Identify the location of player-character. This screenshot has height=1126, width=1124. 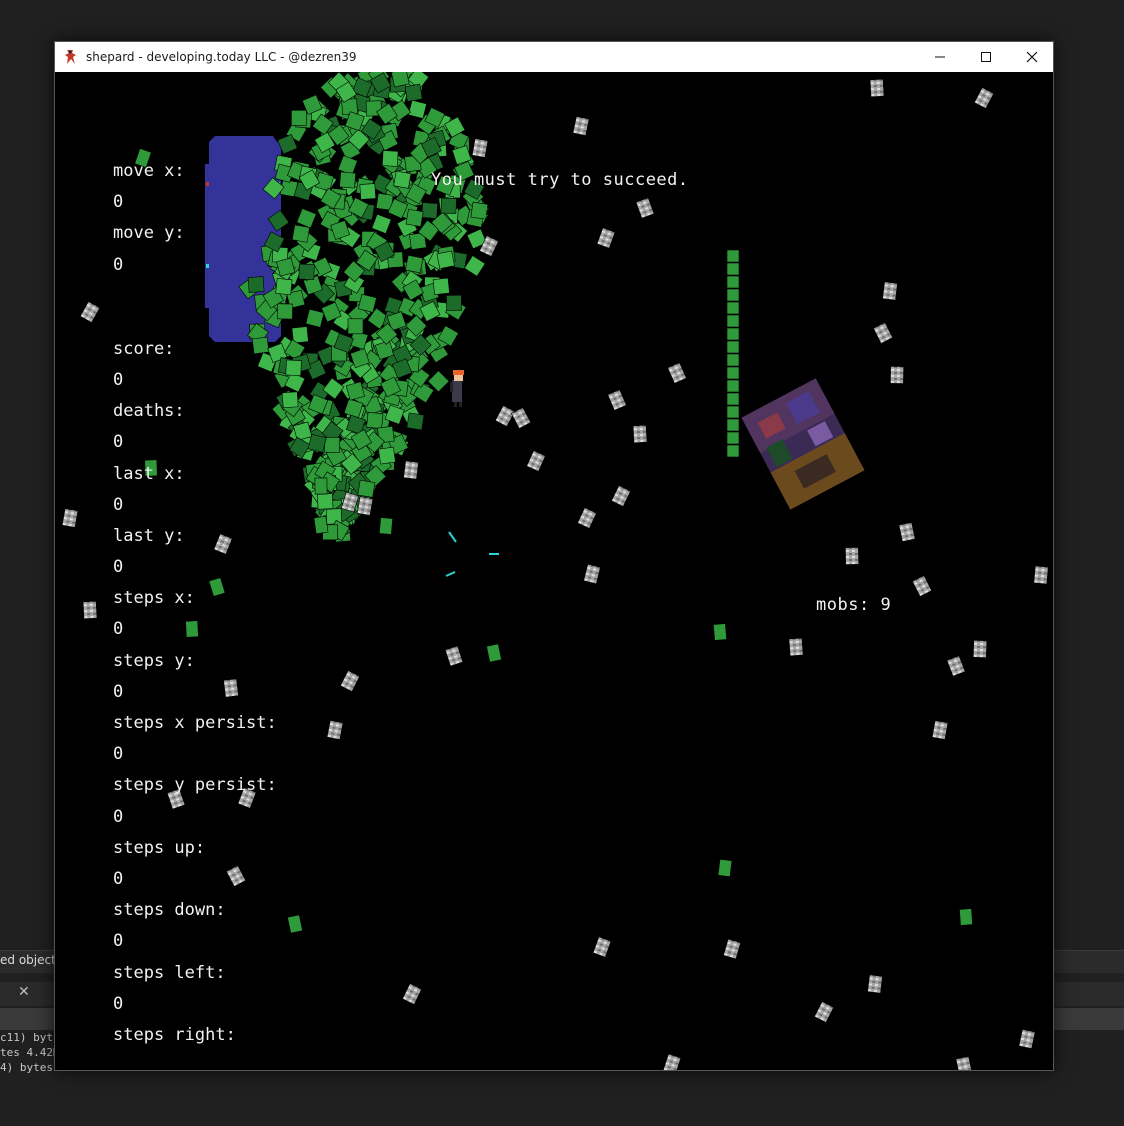
(457, 388).